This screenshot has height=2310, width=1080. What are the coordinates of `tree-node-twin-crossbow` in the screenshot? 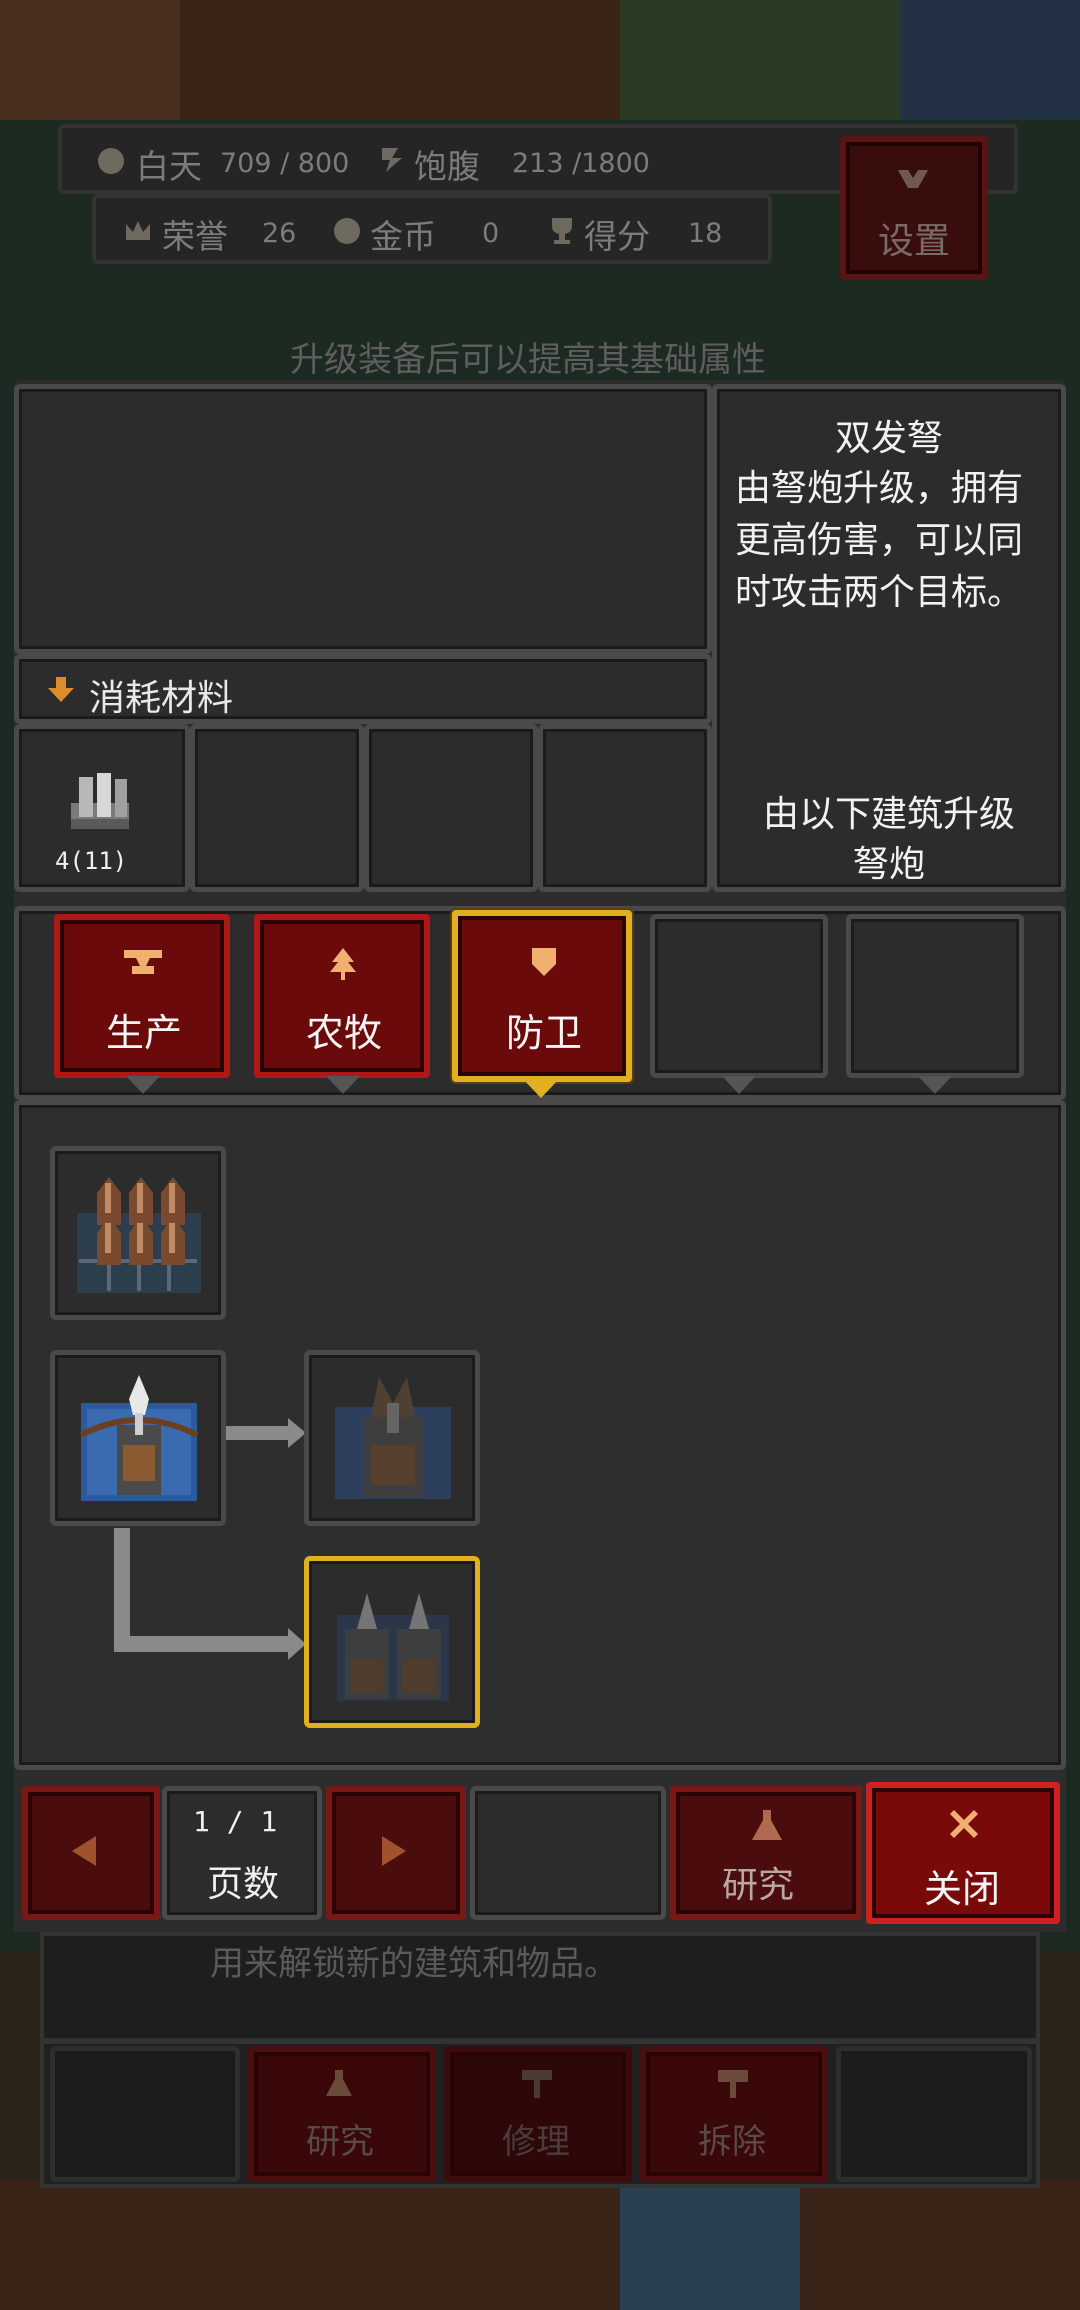 It's located at (392, 1642).